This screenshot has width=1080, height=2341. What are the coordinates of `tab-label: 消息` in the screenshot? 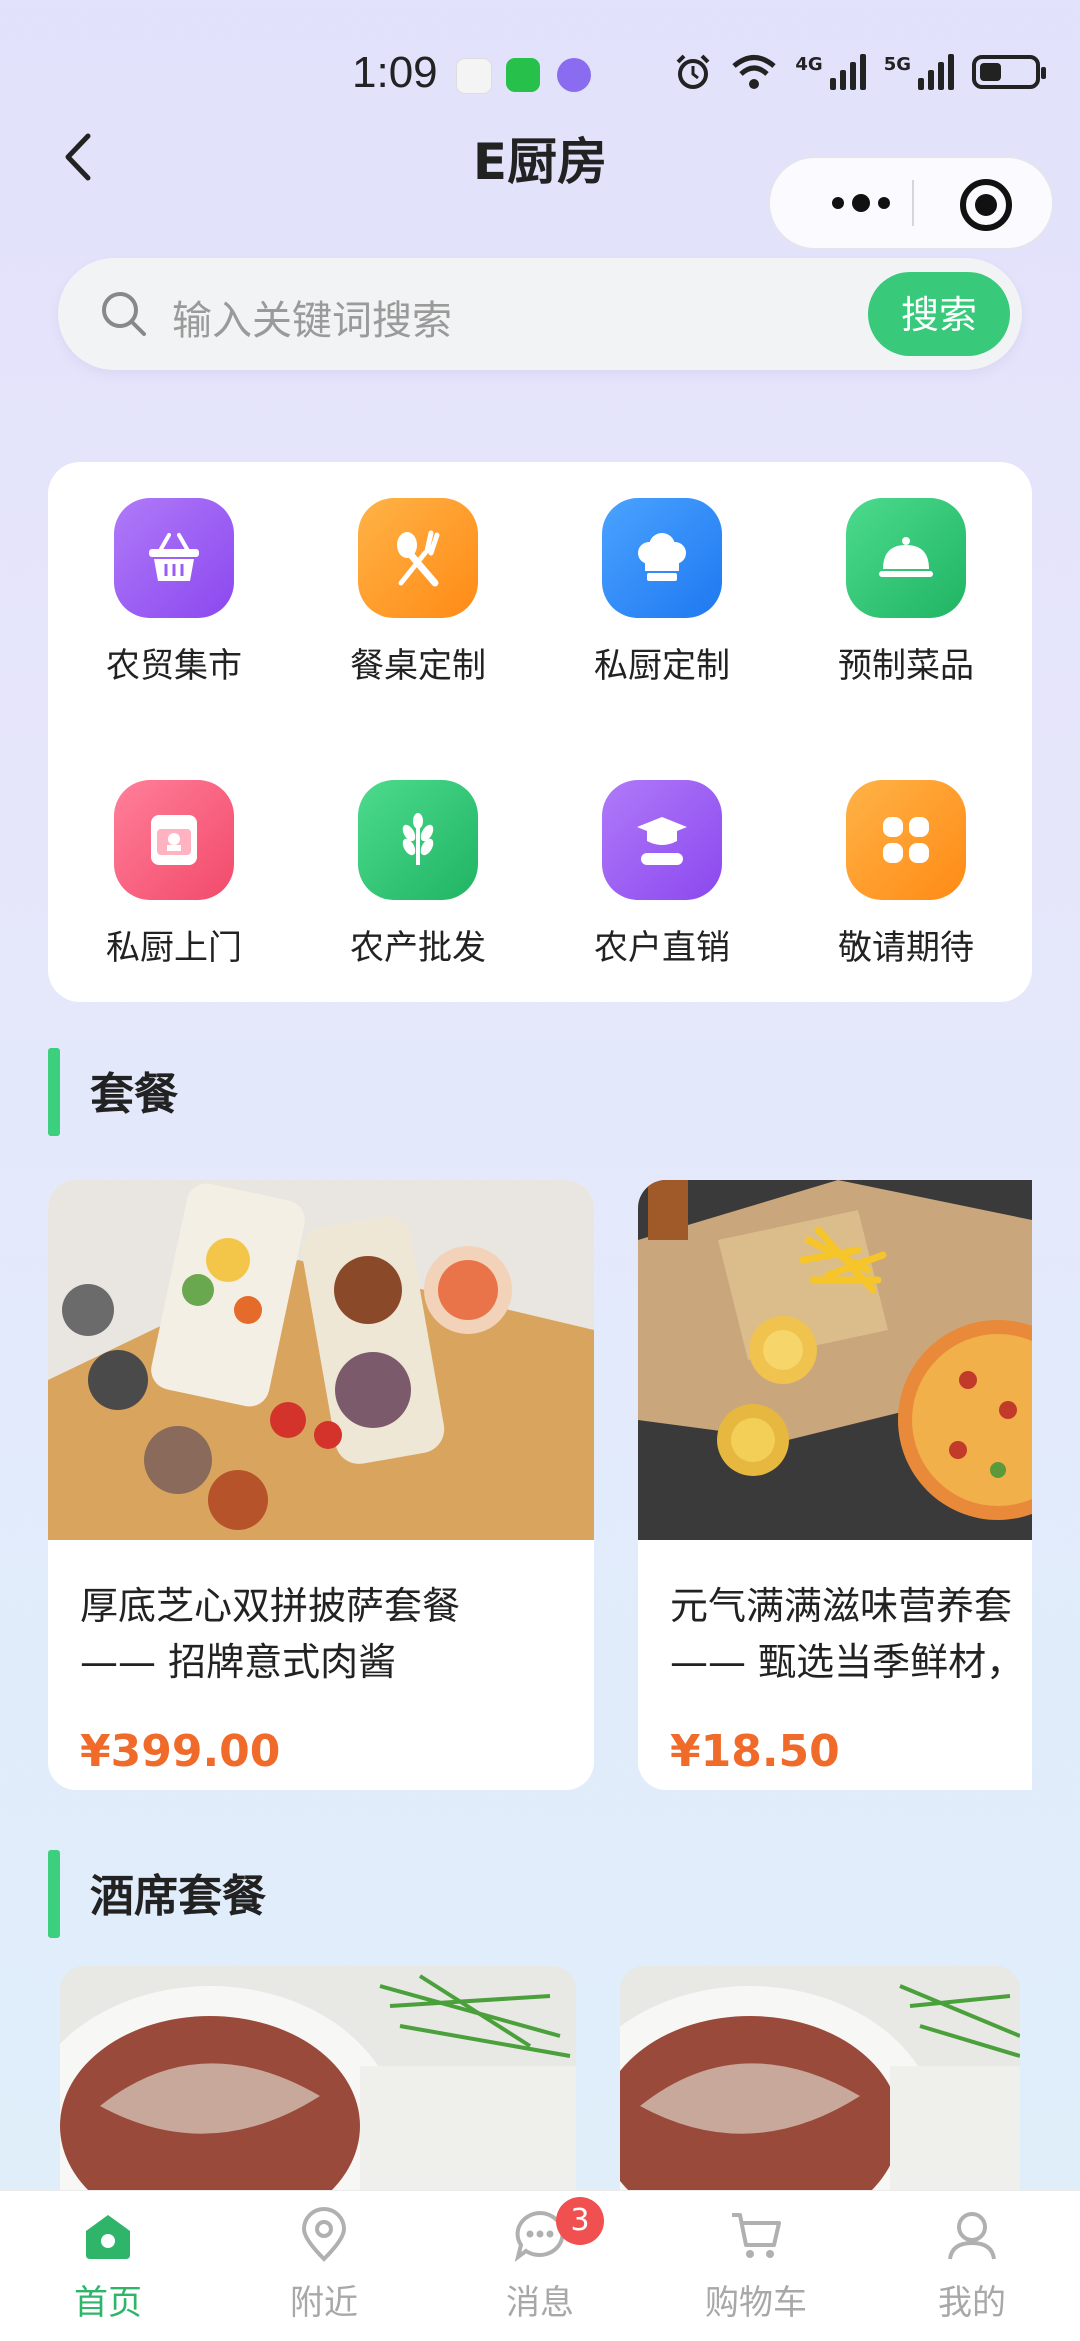 It's located at (540, 2303).